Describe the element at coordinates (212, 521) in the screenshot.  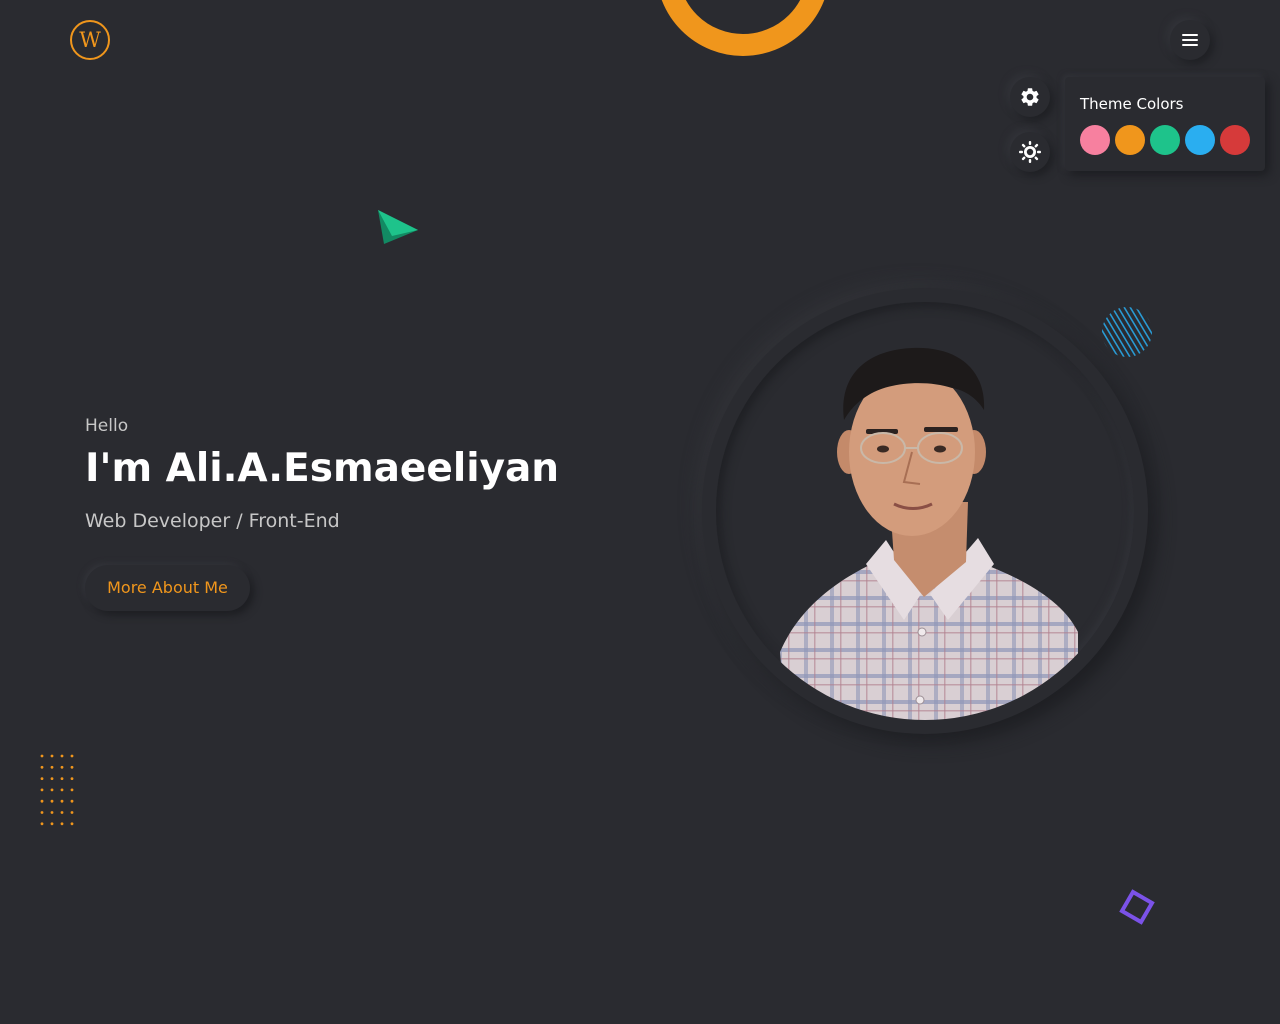
I see `hero-role: Web Developer / Front-End` at that location.